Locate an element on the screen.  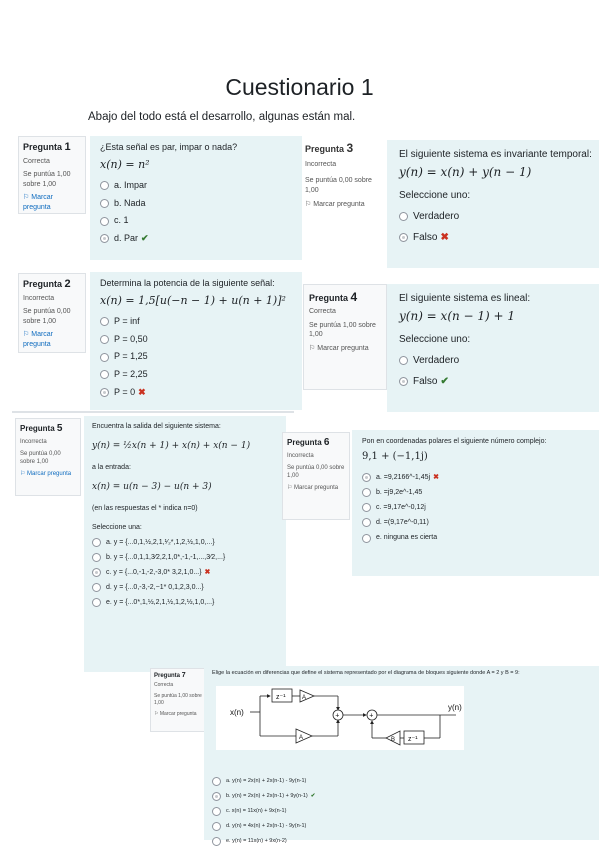
answer-label: c. y = {...0,-1,-2,-3,0* 3,2,1,0...} is located at coordinates (154, 572).